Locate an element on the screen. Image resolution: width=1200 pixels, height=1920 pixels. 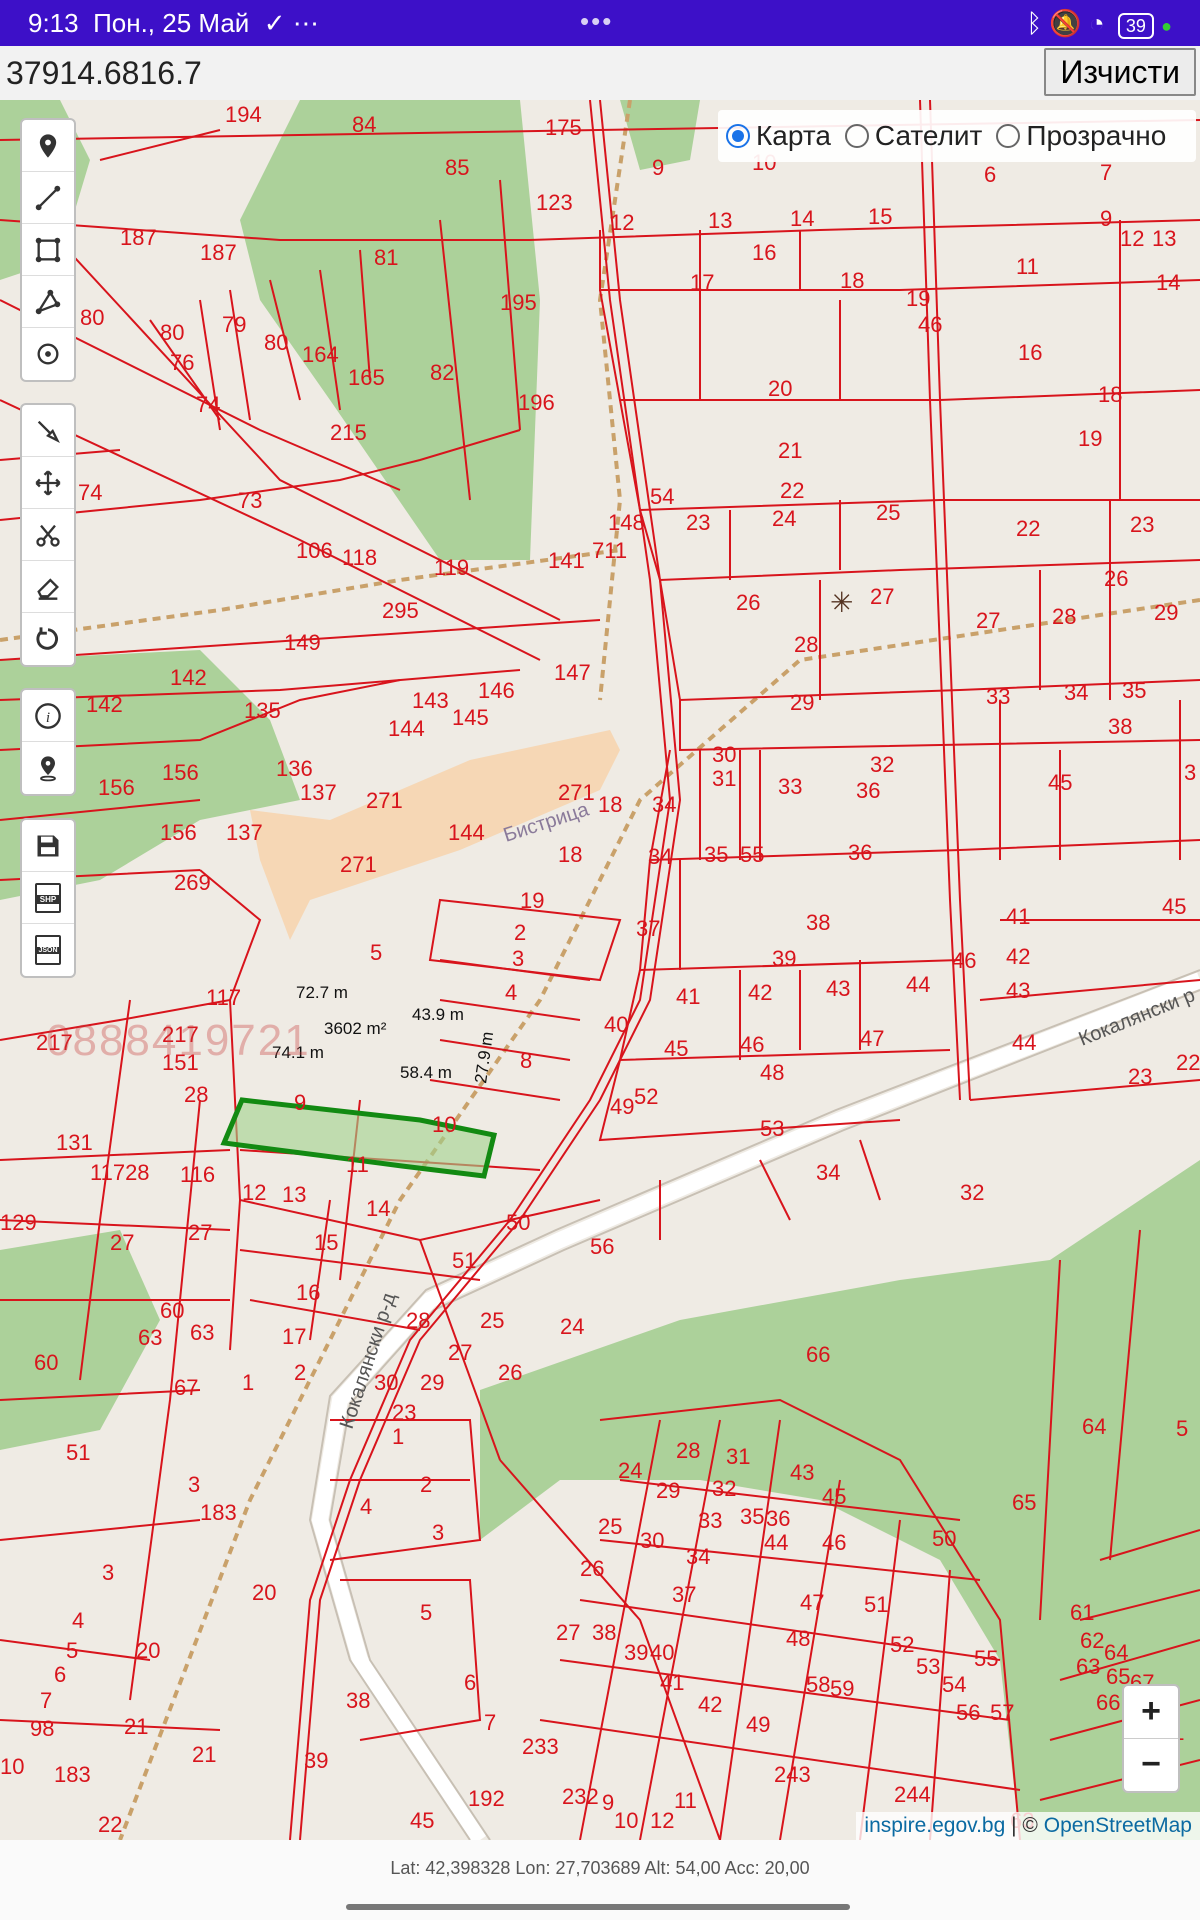
svg-text: 118 is located at coordinates (359, 557).